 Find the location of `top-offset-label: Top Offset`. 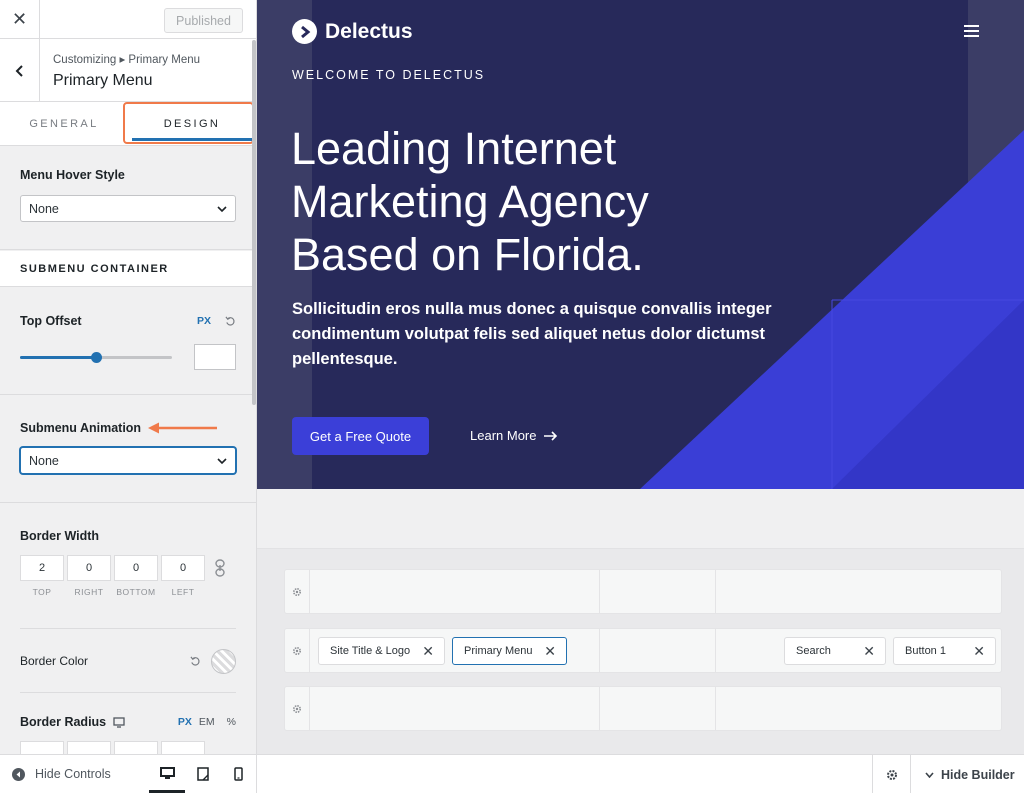

top-offset-label: Top Offset is located at coordinates (51, 321).